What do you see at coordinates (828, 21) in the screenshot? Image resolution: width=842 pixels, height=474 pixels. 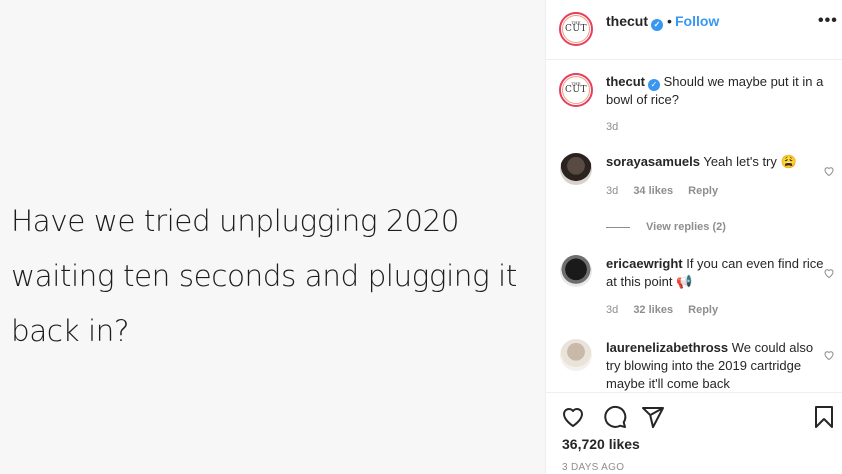 I see `more-options-icon: •••` at bounding box center [828, 21].